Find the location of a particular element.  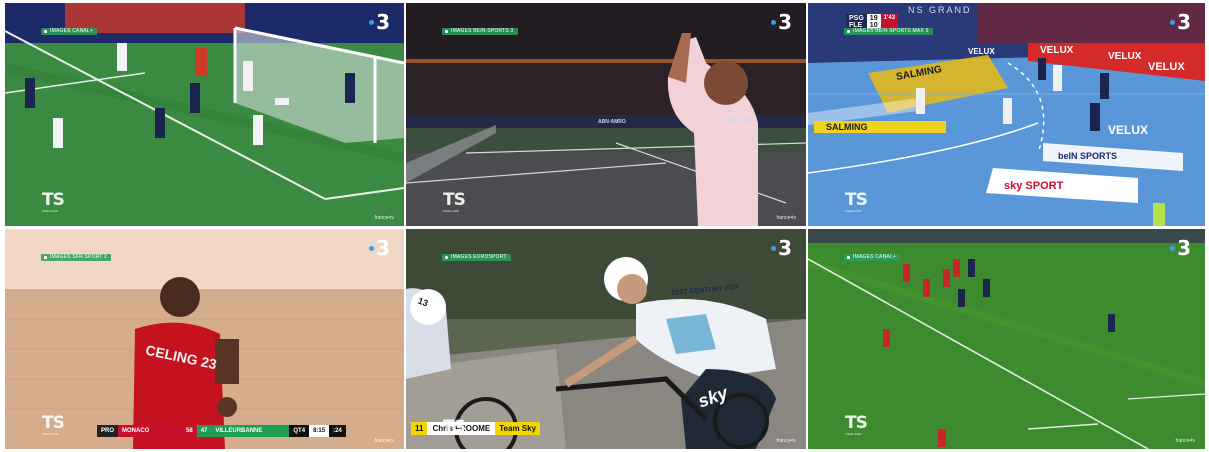

league-label: PRO is located at coordinates (108, 431).